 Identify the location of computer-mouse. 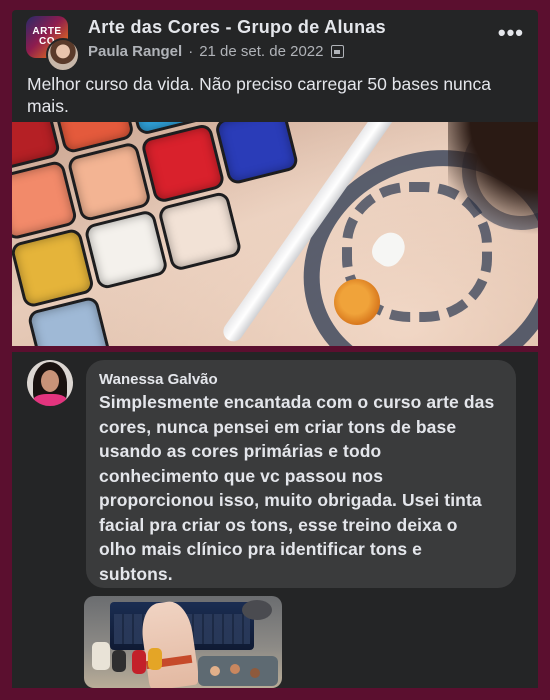
(257, 610).